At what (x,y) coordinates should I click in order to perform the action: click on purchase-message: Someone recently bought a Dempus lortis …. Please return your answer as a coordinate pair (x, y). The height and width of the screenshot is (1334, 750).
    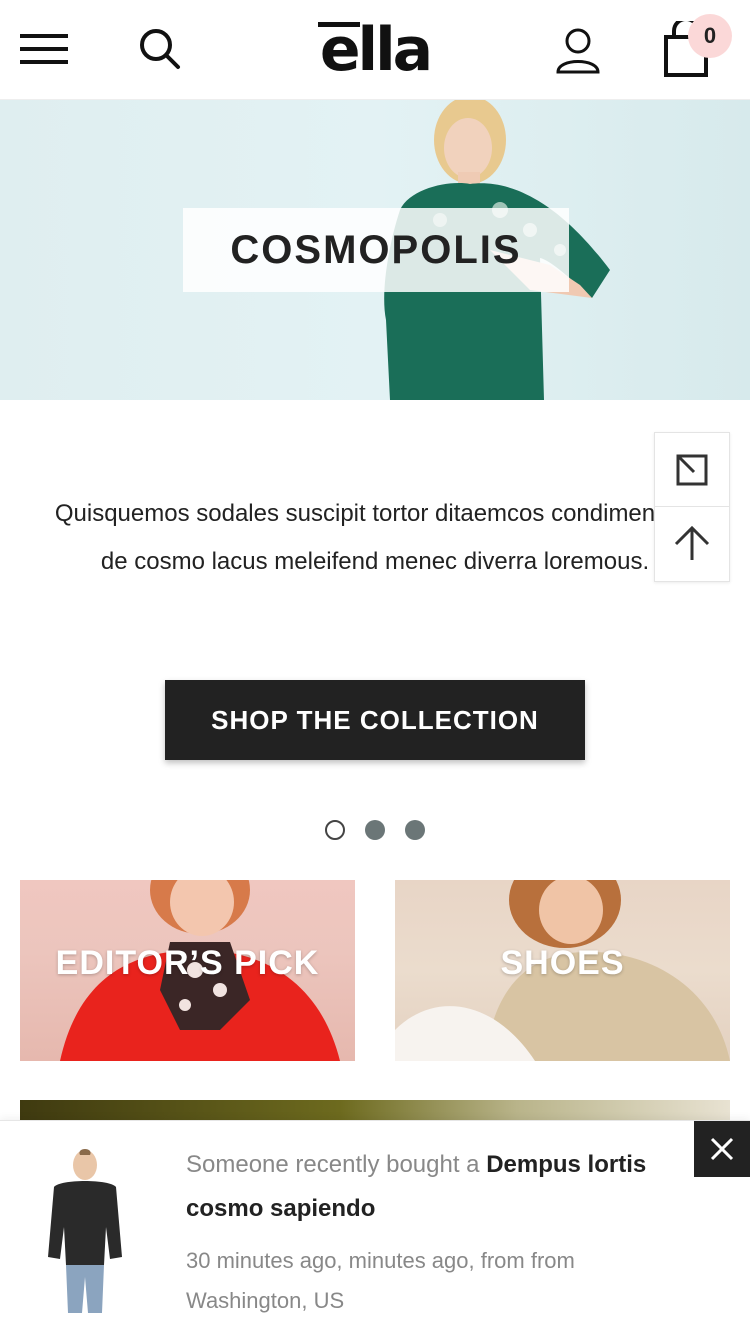
    Looking at the image, I should click on (426, 1187).